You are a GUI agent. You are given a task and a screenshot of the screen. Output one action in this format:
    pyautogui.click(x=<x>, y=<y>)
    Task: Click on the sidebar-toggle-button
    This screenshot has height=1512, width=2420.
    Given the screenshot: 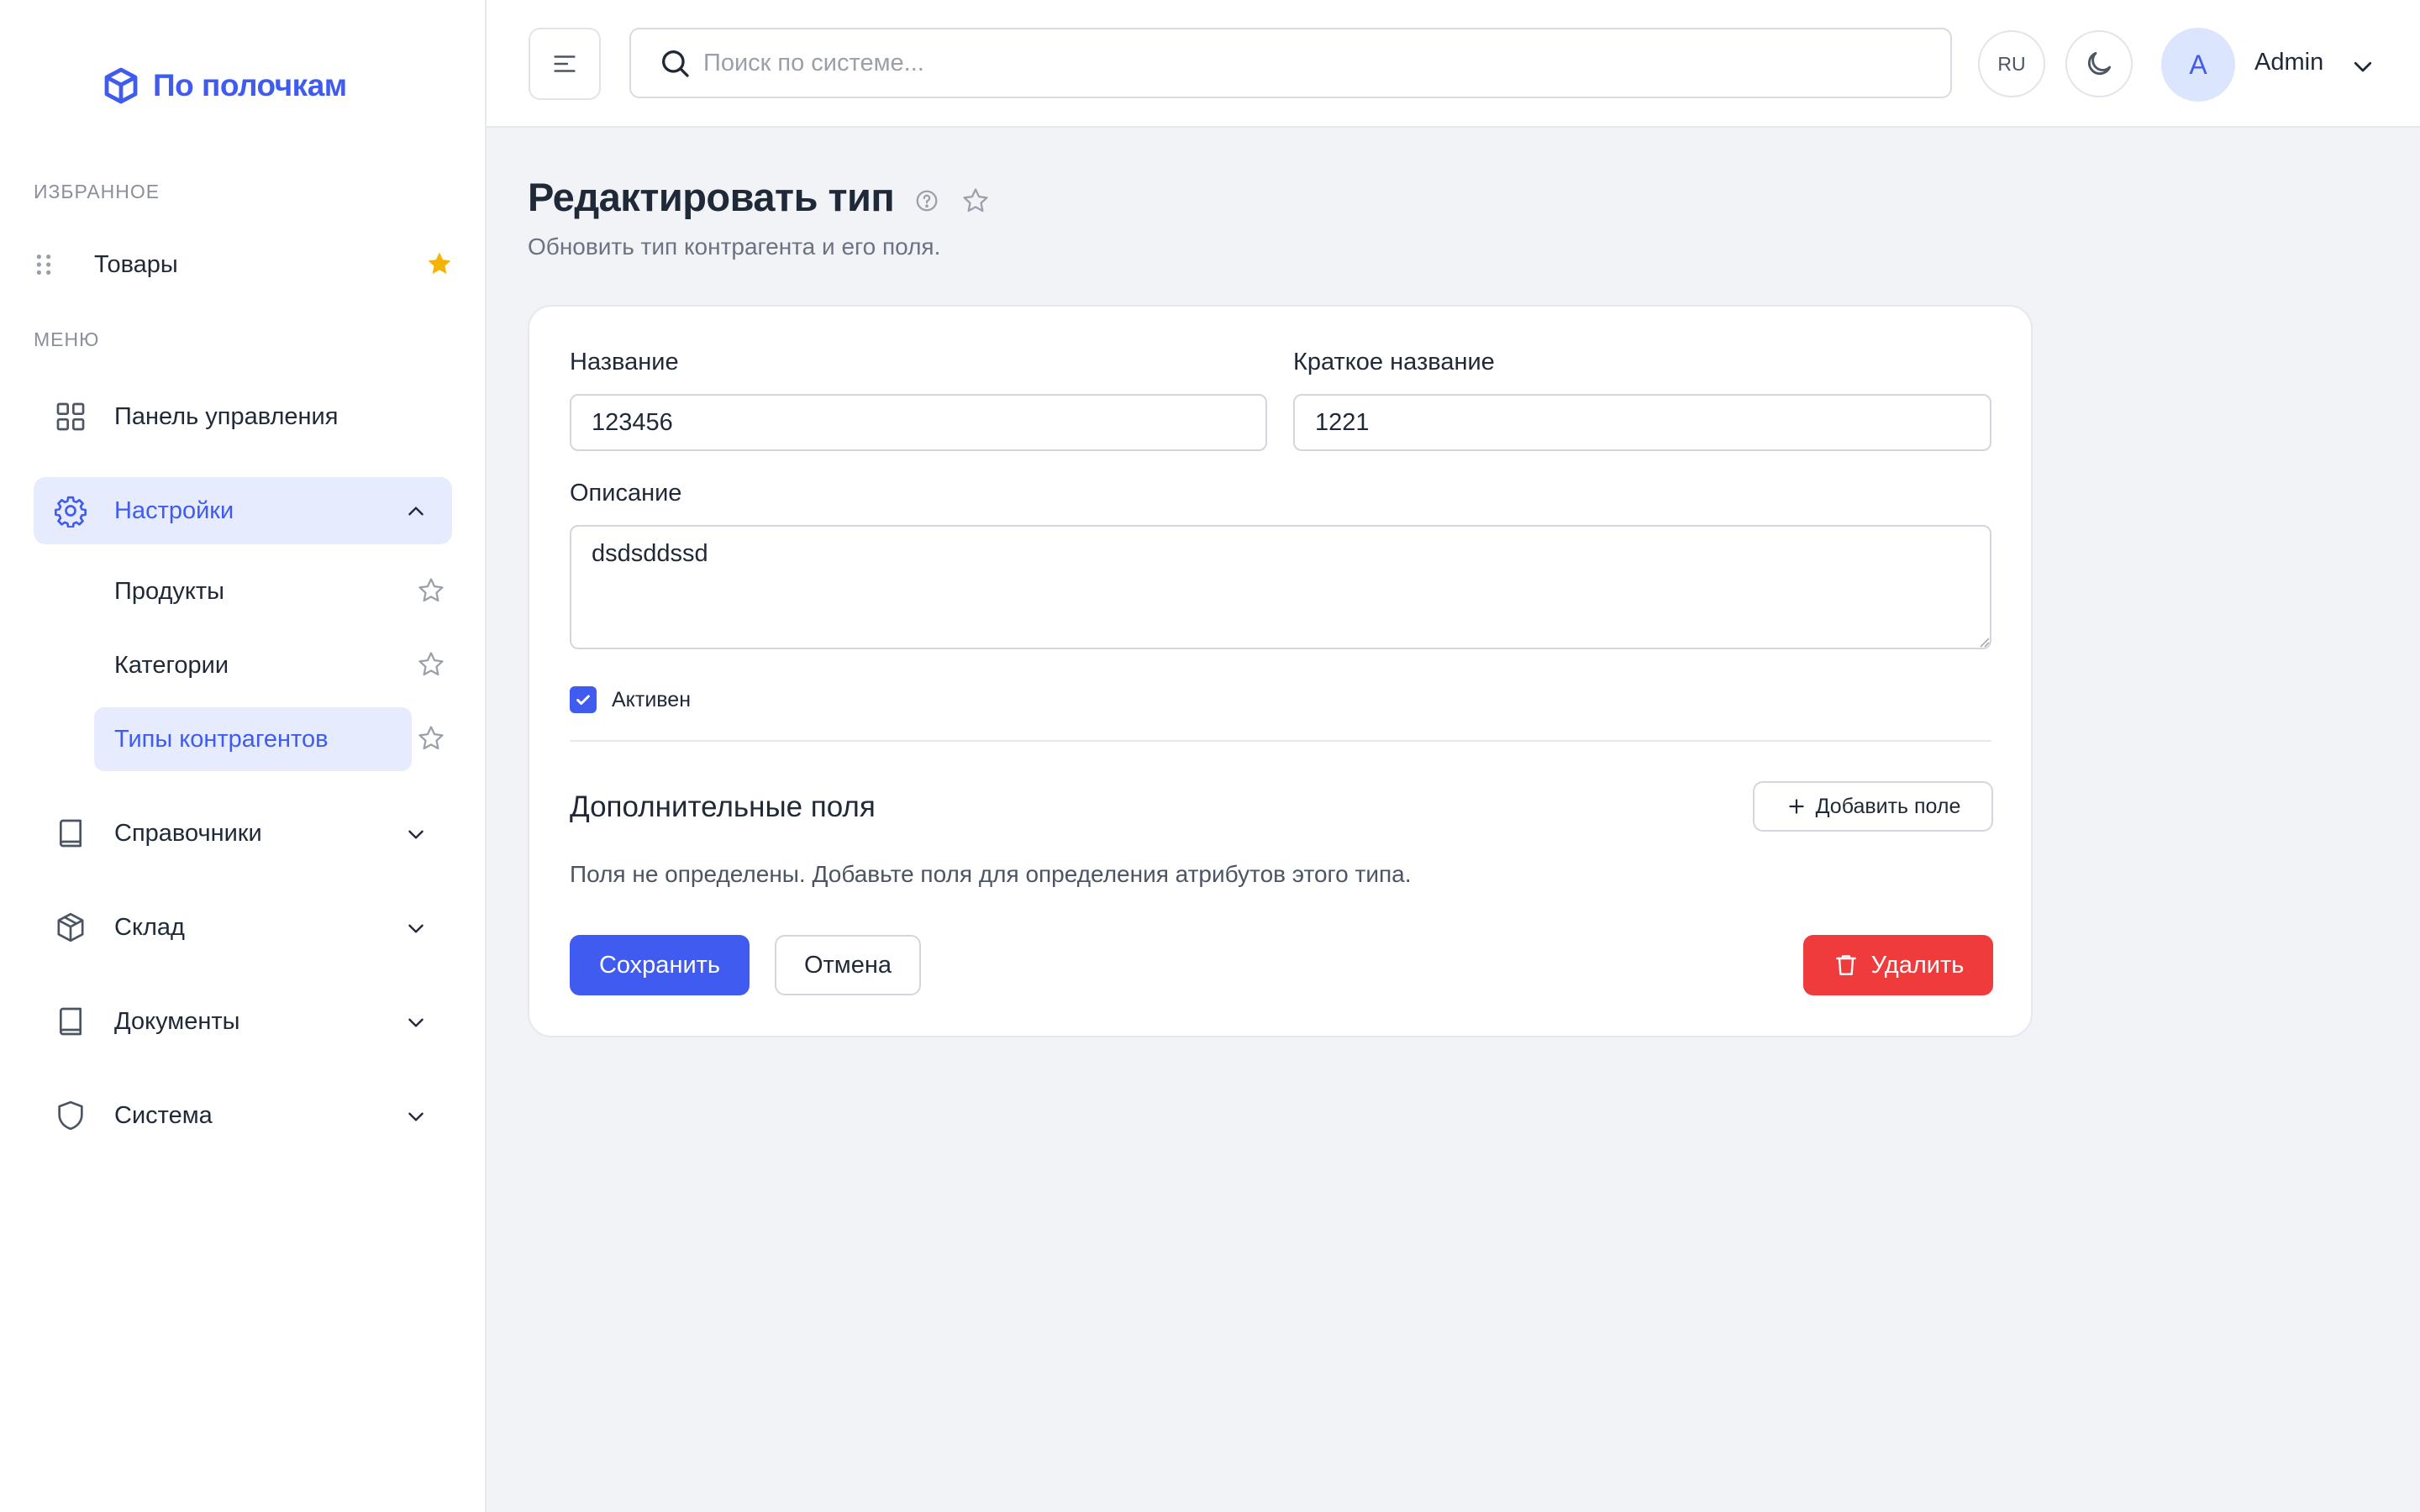 What is the action you would take?
    pyautogui.click(x=565, y=64)
    